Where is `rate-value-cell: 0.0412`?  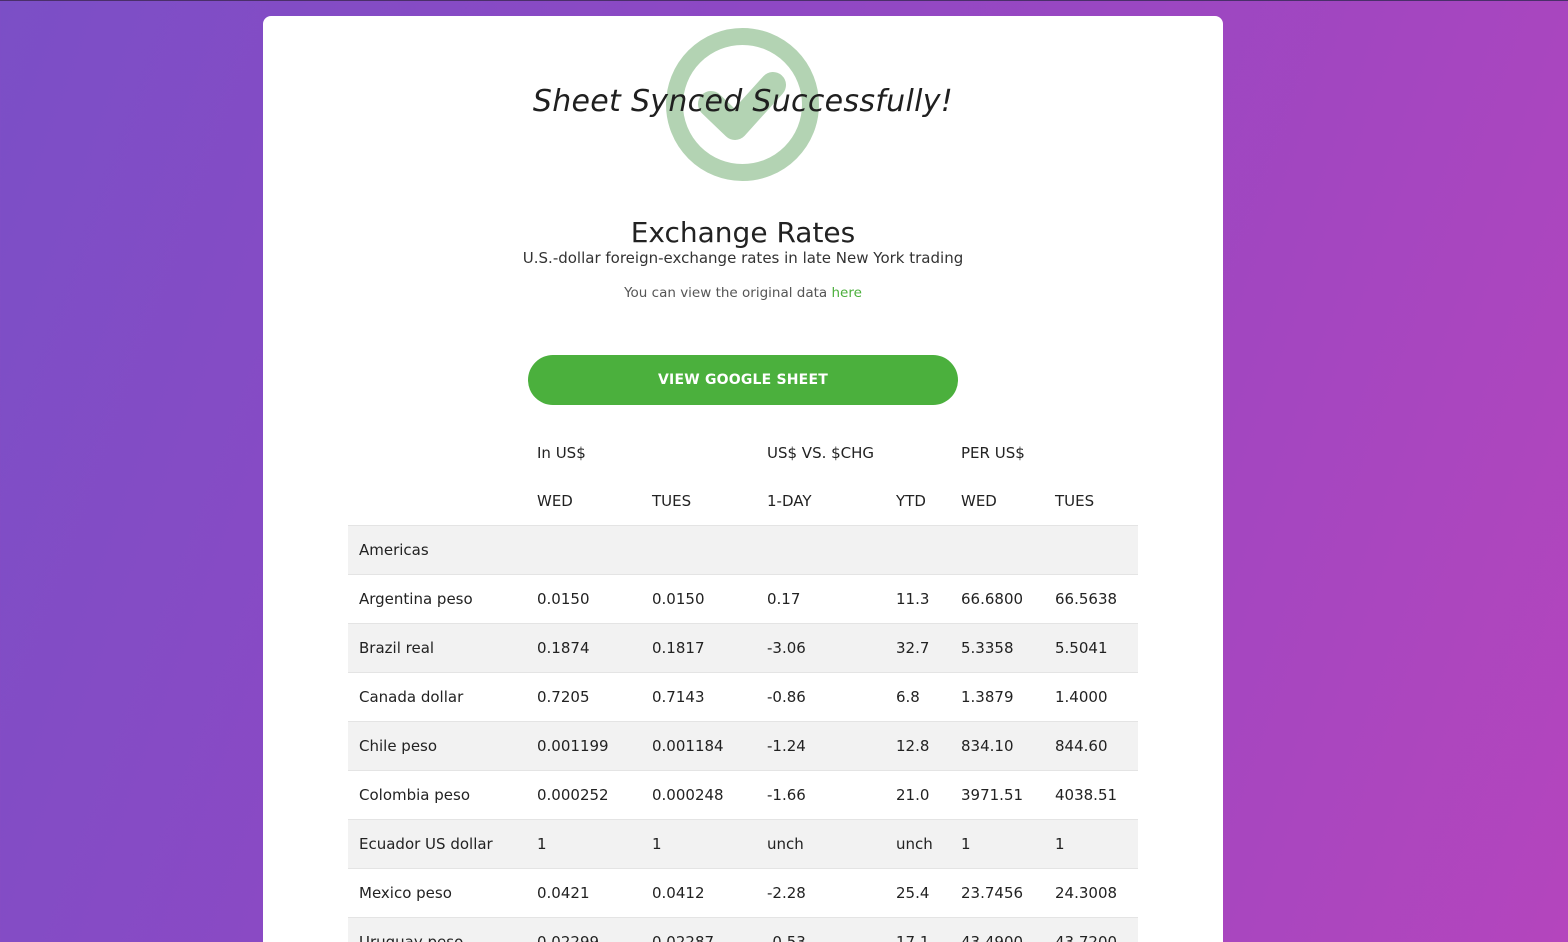
rate-value-cell: 0.0412 is located at coordinates (698, 893).